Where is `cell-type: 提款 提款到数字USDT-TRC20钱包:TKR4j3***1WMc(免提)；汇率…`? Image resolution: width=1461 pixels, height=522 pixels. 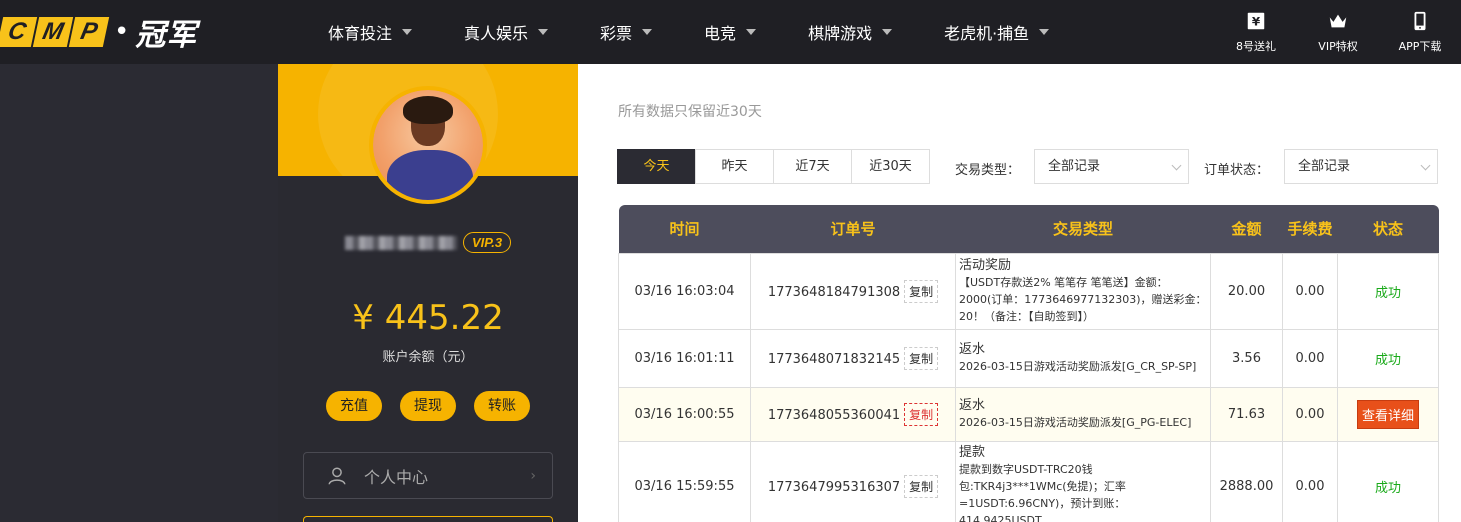 cell-type: 提款 提款到数字USDT-TRC20钱包:TKR4j3***1WMc(免提)；汇率… is located at coordinates (1083, 481).